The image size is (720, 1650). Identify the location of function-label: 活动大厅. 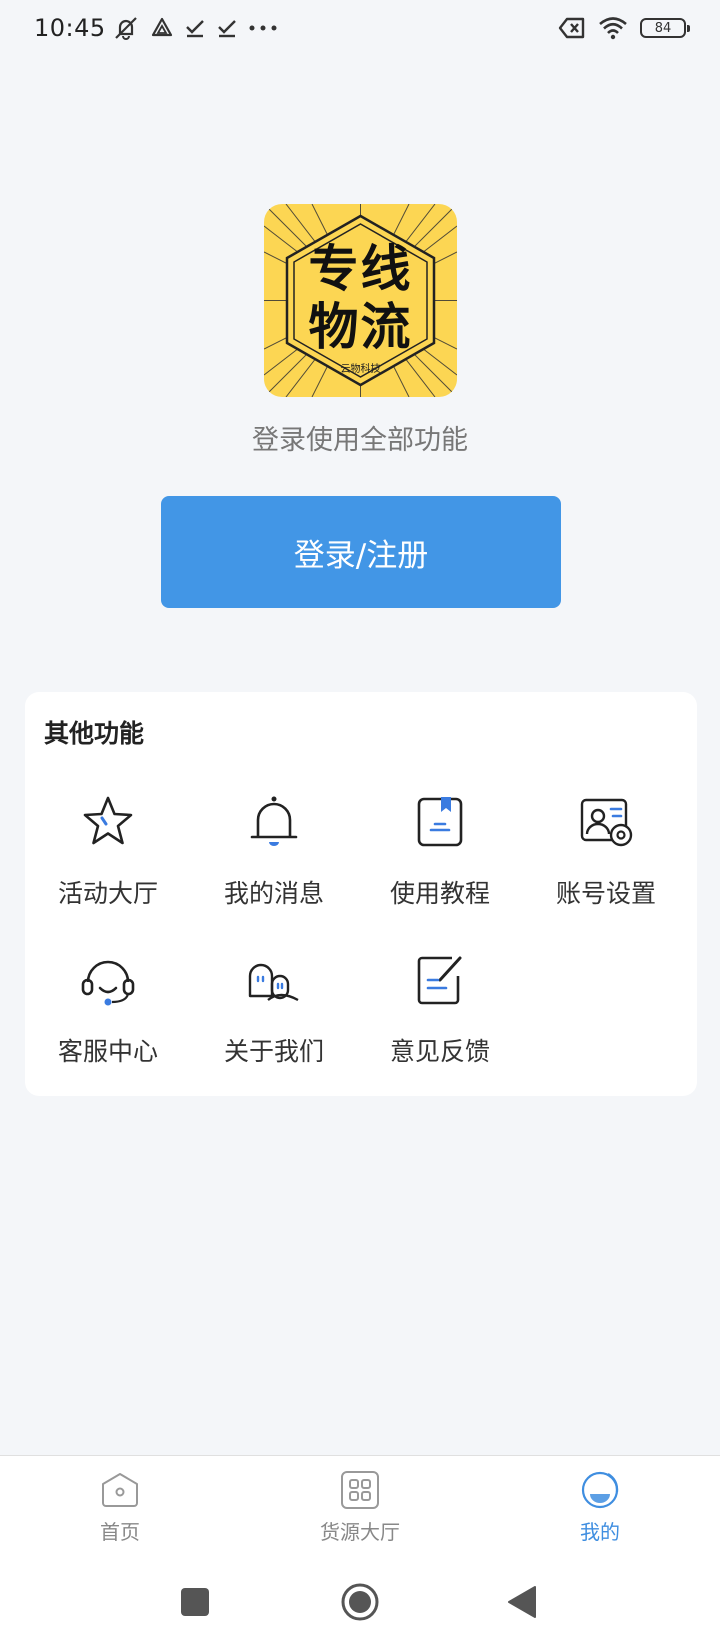
(107, 893).